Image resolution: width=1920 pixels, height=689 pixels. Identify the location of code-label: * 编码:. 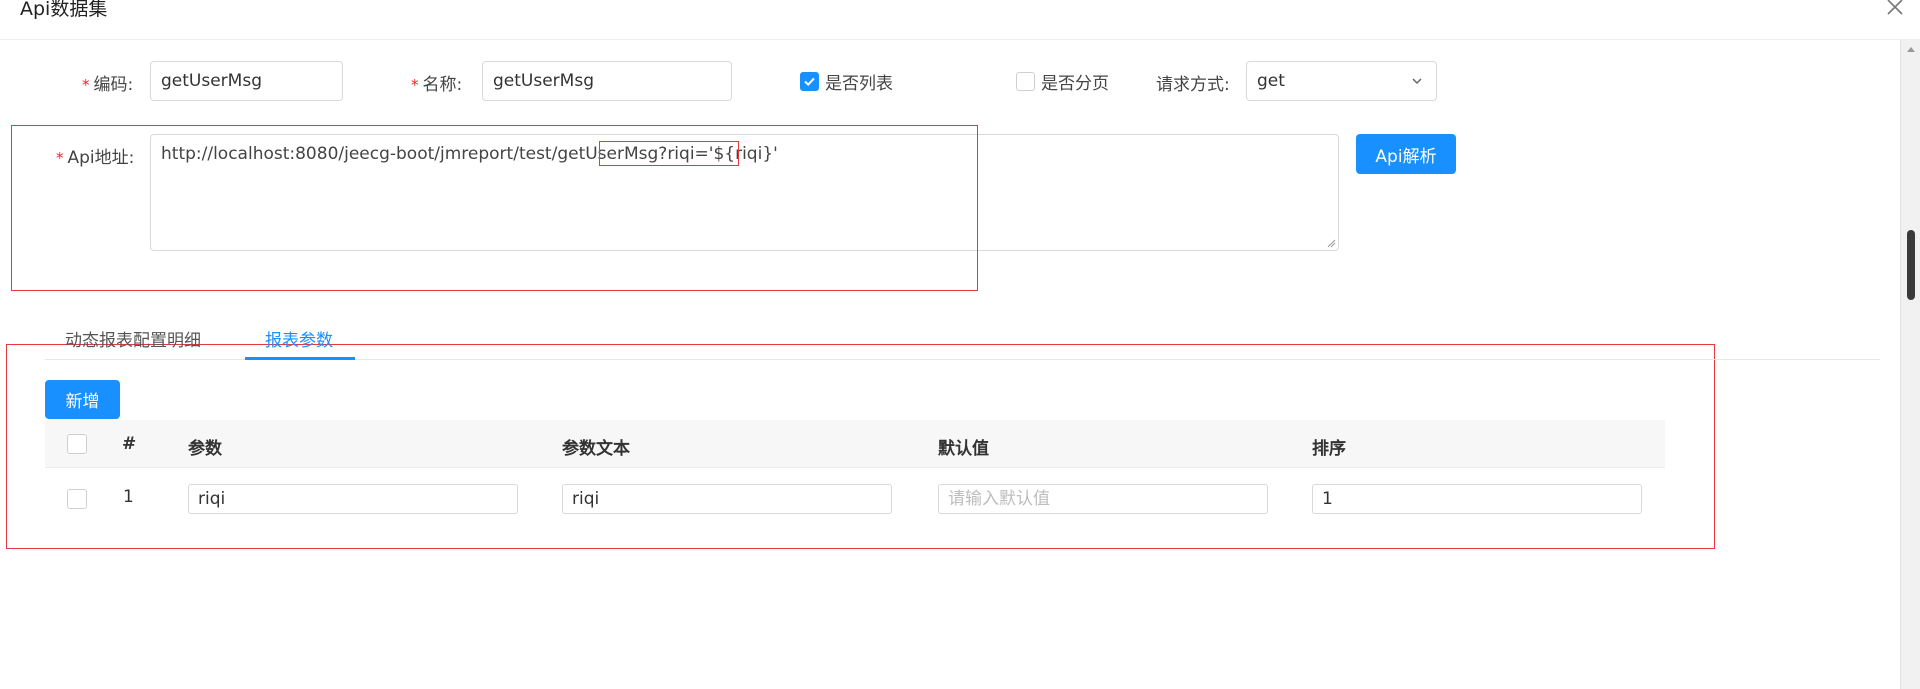
(108, 85).